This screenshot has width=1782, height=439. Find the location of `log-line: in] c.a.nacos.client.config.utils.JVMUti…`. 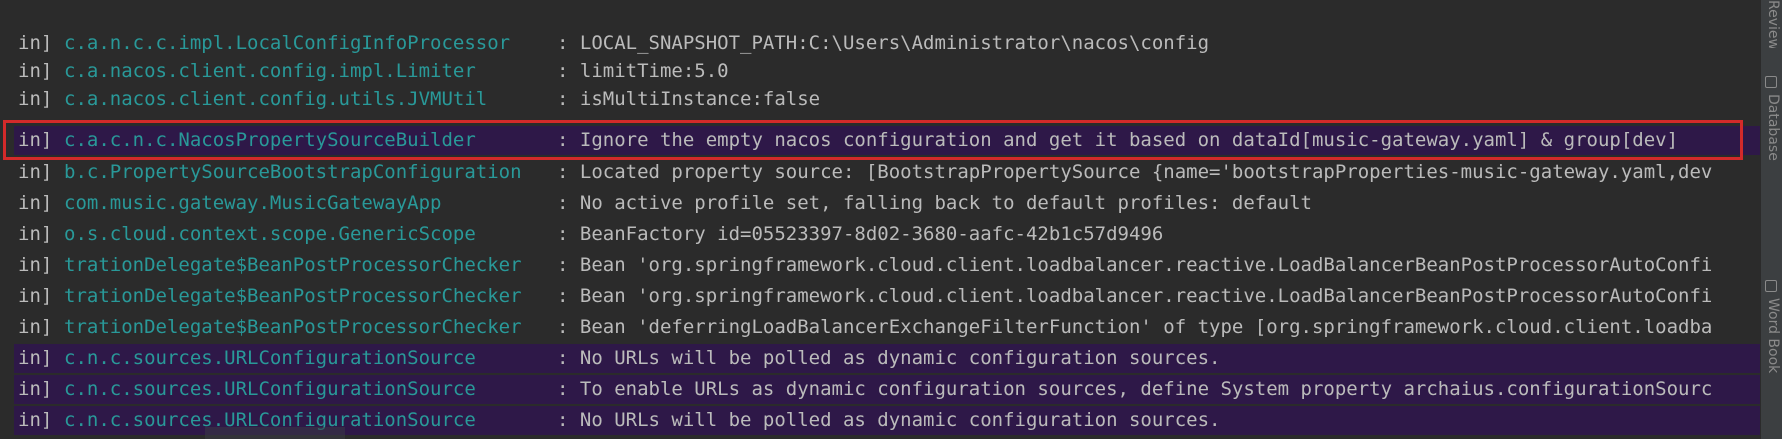

log-line: in] c.a.nacos.client.config.utils.JVMUti… is located at coordinates (880, 99).